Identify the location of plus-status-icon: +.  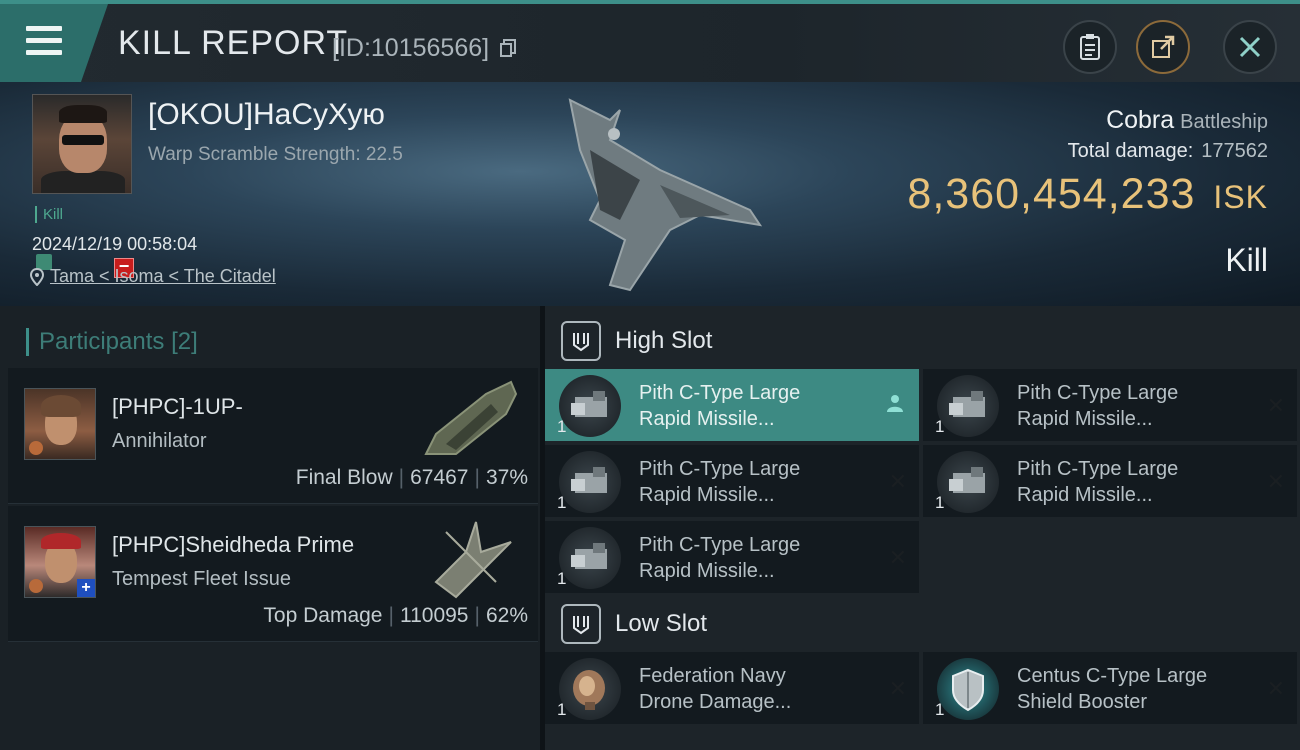
(86, 588).